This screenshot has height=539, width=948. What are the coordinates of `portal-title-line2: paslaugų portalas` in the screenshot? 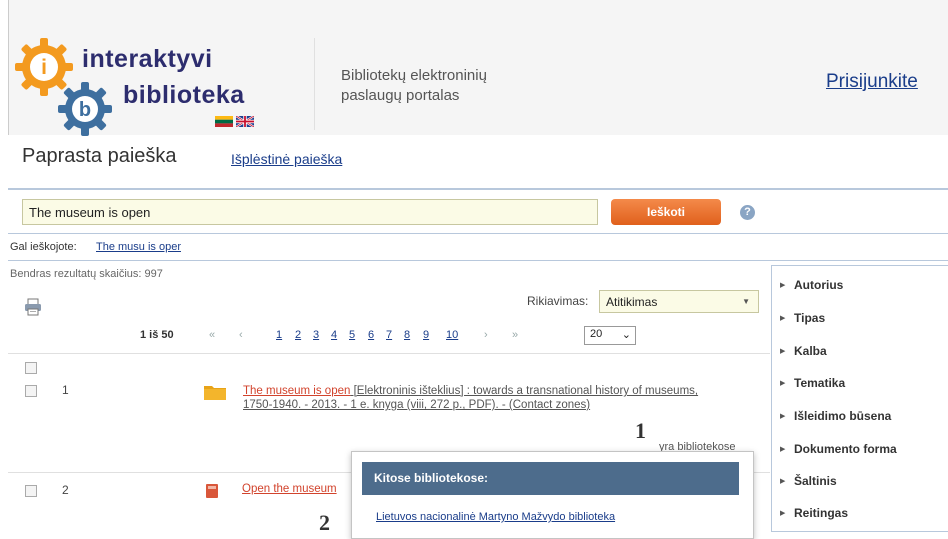 It's located at (400, 95).